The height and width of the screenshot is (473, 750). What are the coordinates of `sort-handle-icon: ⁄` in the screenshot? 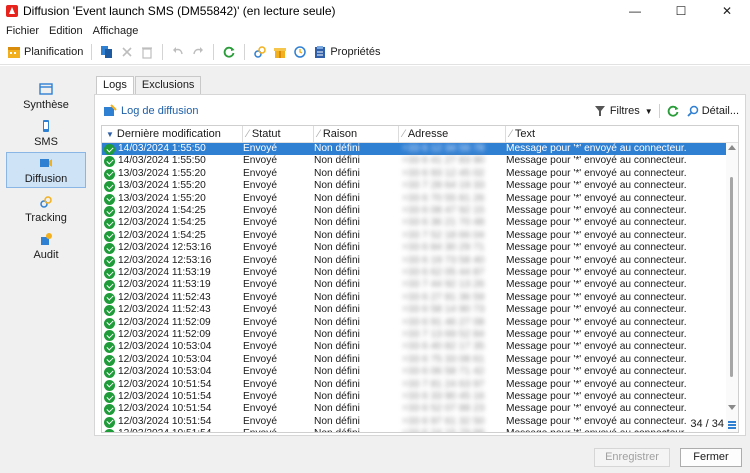 It's located at (511, 134).